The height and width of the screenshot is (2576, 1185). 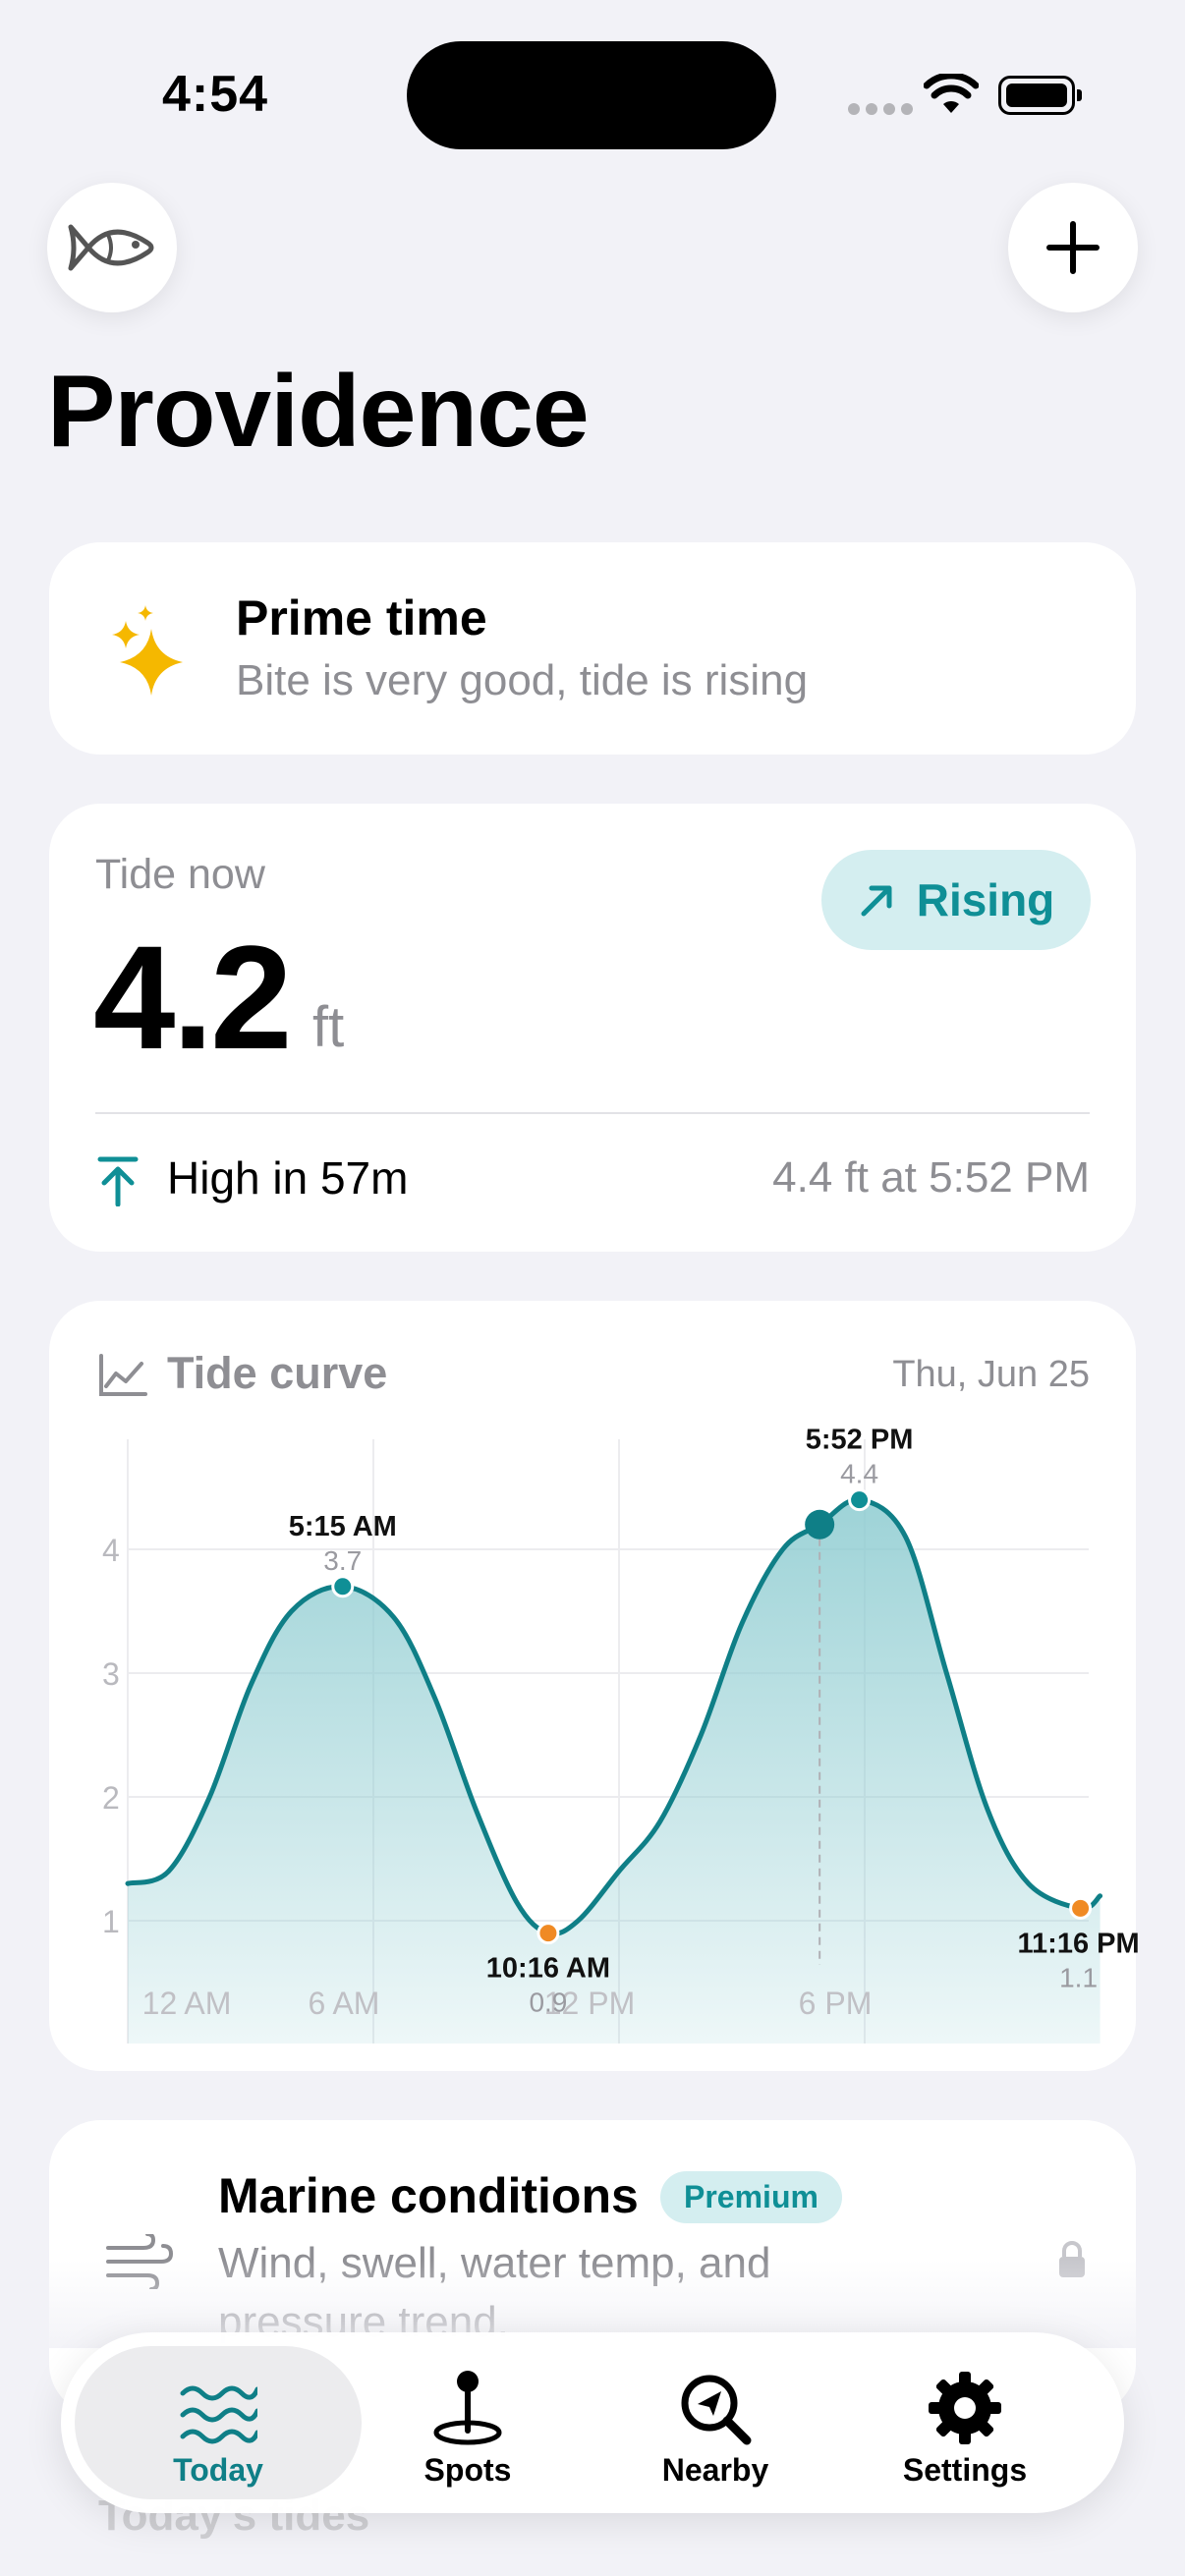 What do you see at coordinates (111, 1921) in the screenshot?
I see `y-tick-label: 1` at bounding box center [111, 1921].